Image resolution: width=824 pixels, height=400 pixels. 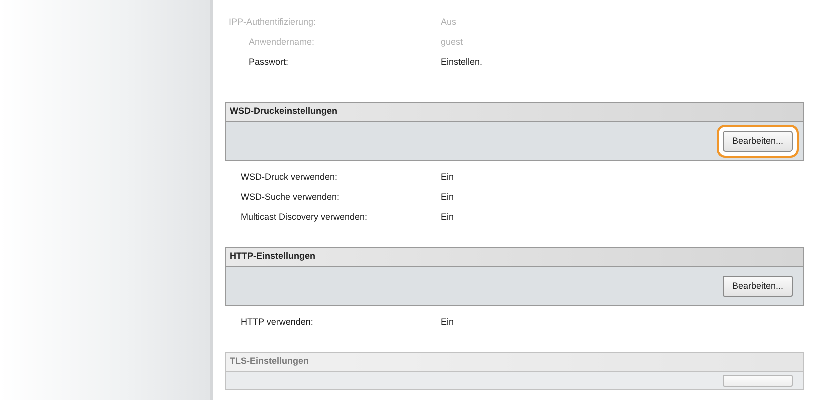 What do you see at coordinates (282, 42) in the screenshot?
I see `setting-label: Anwendername:` at bounding box center [282, 42].